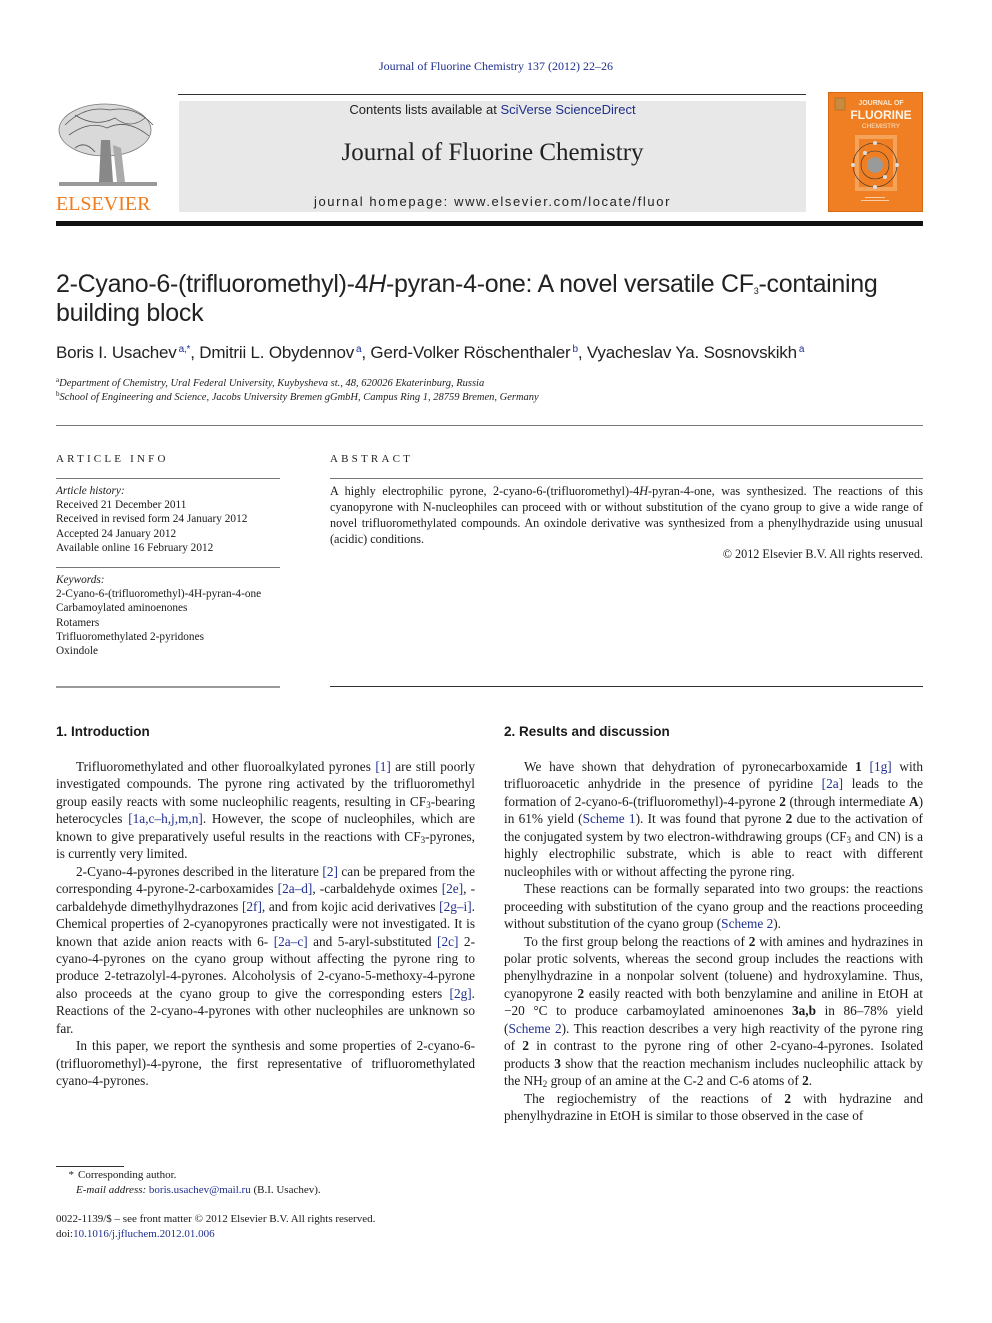 The width and height of the screenshot is (992, 1323). Describe the element at coordinates (832, 783) in the screenshot. I see `reference-link: [2a]` at that location.